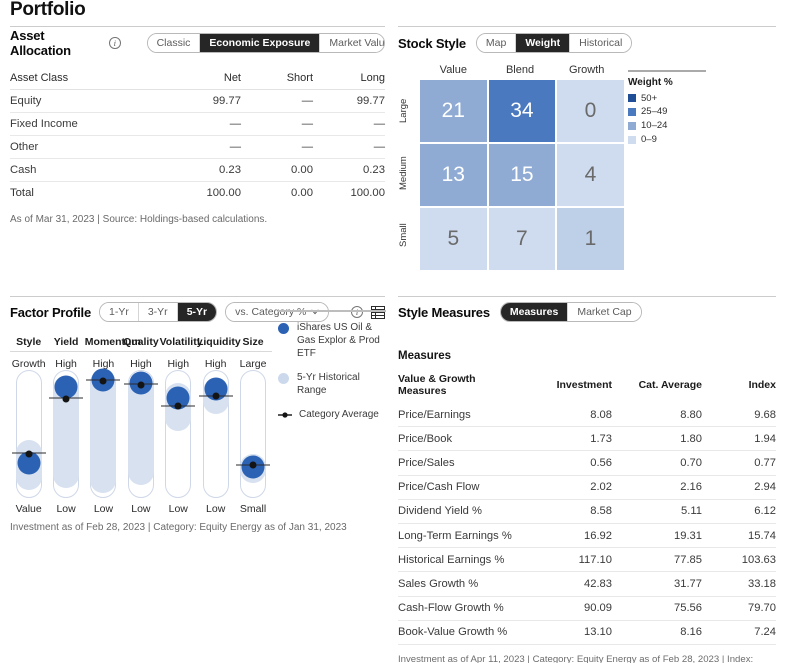  I want to click on style-box-cell: 34, so click(522, 111).